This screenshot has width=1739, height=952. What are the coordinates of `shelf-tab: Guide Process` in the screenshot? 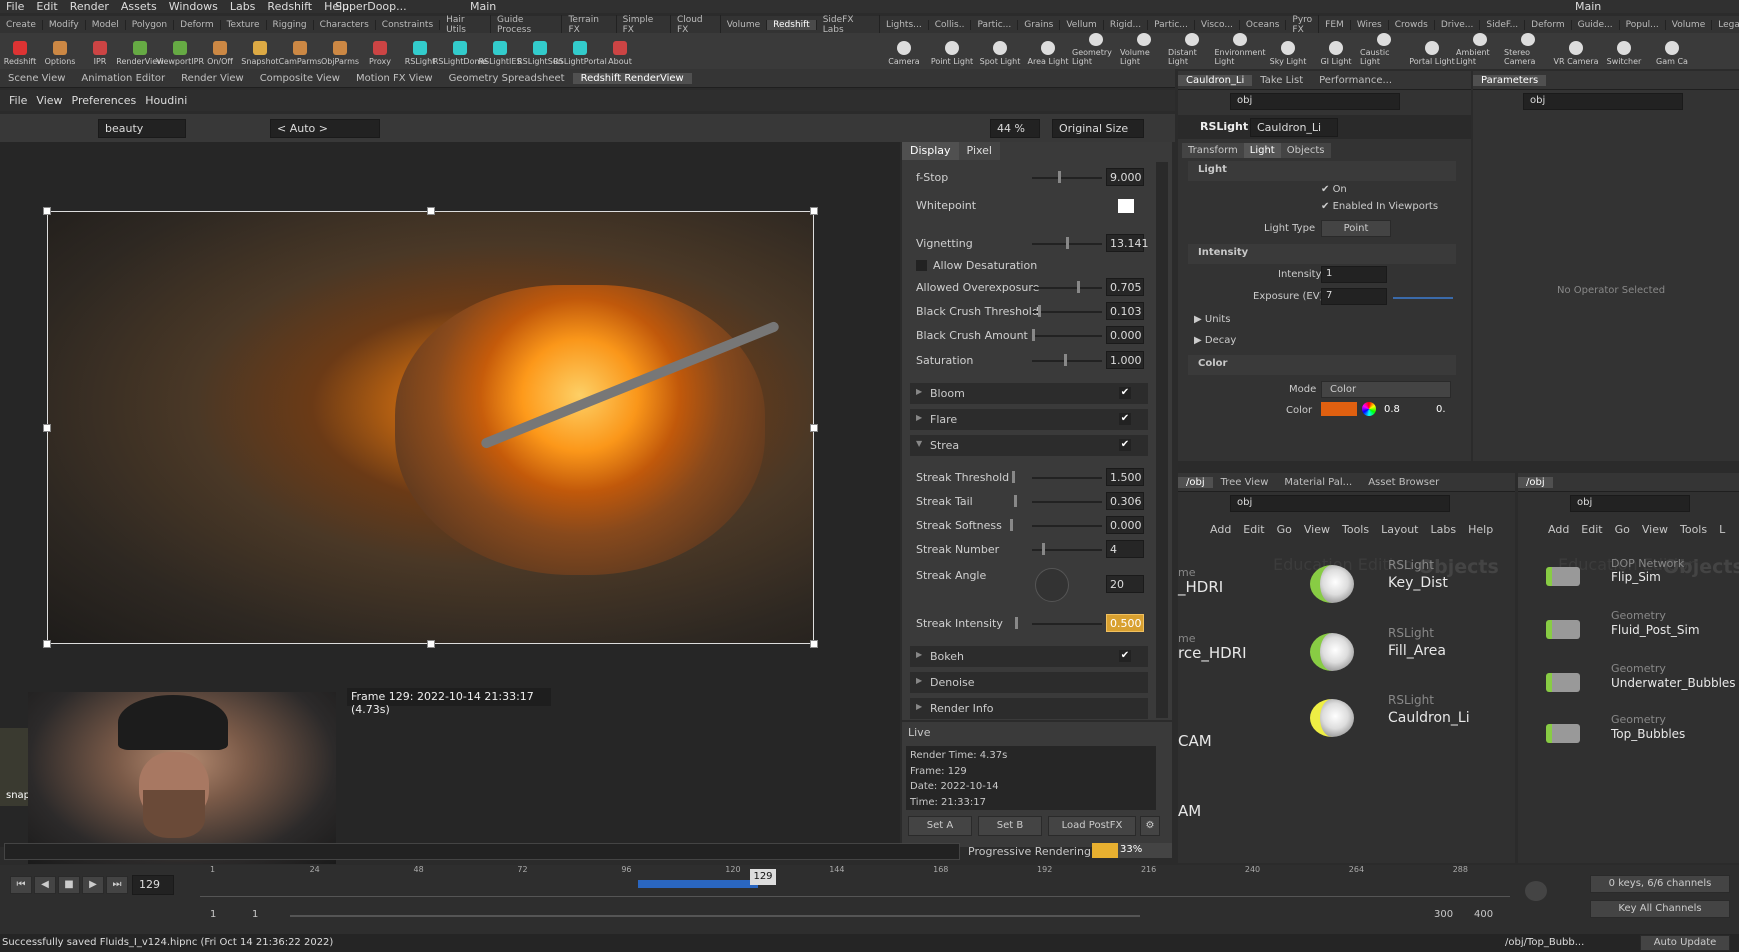 It's located at (527, 24).